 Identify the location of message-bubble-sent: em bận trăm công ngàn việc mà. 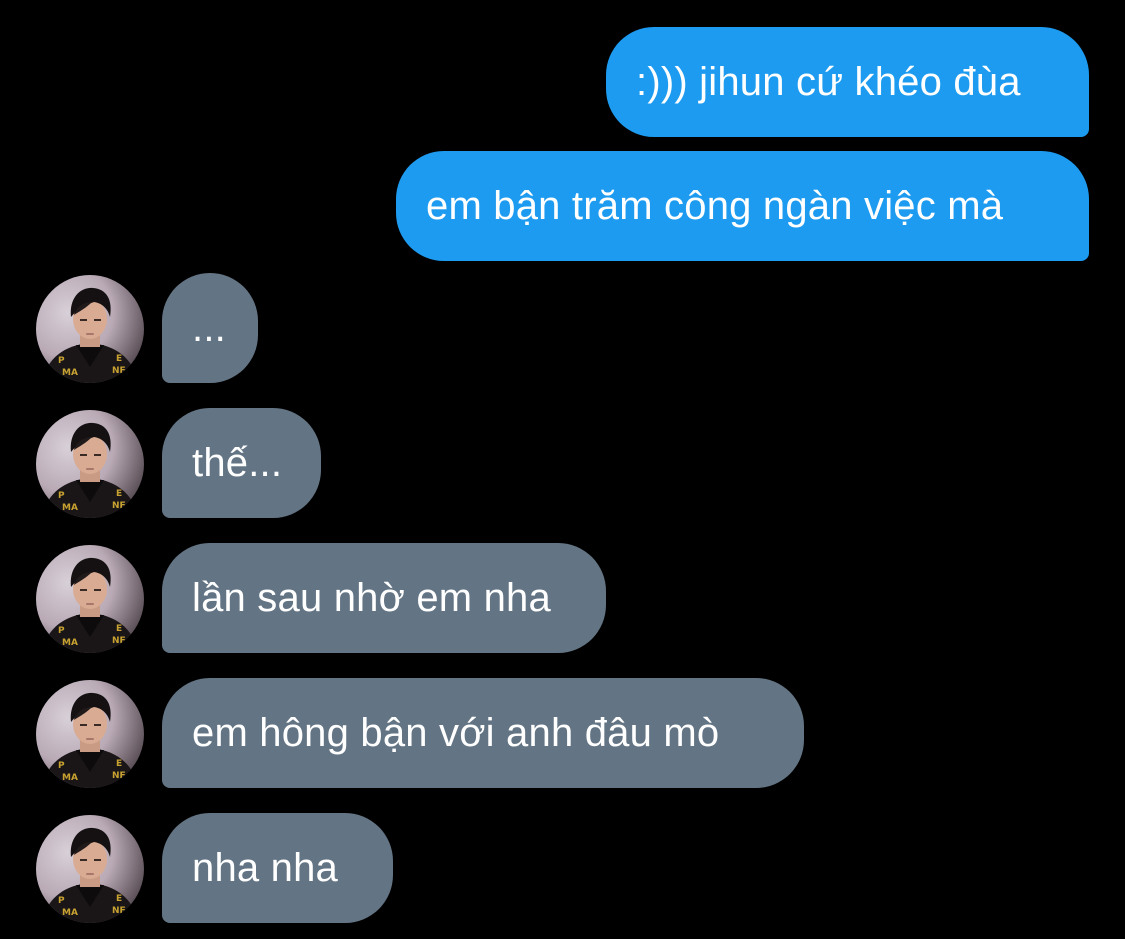
(742, 206).